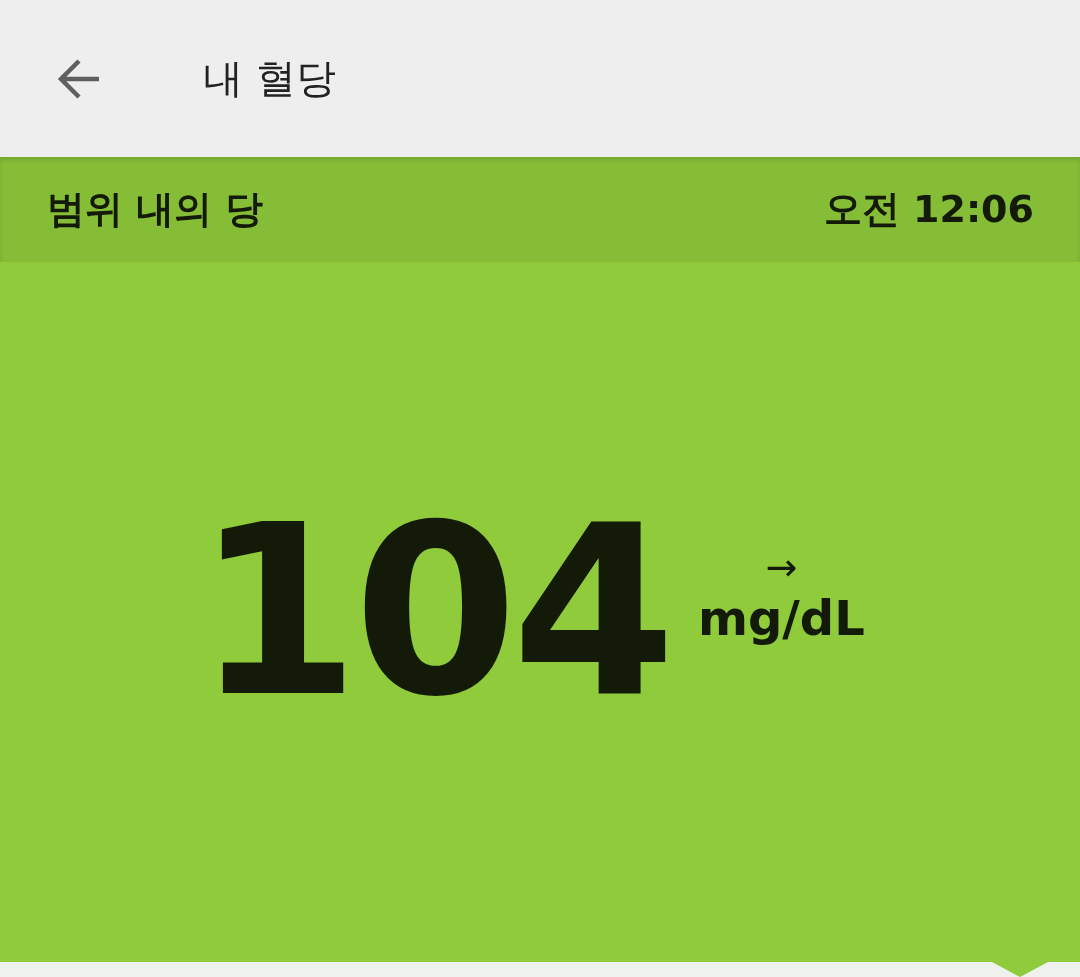 The width and height of the screenshot is (1080, 977). Describe the element at coordinates (781, 567) in the screenshot. I see `trend-arrow: →` at that location.